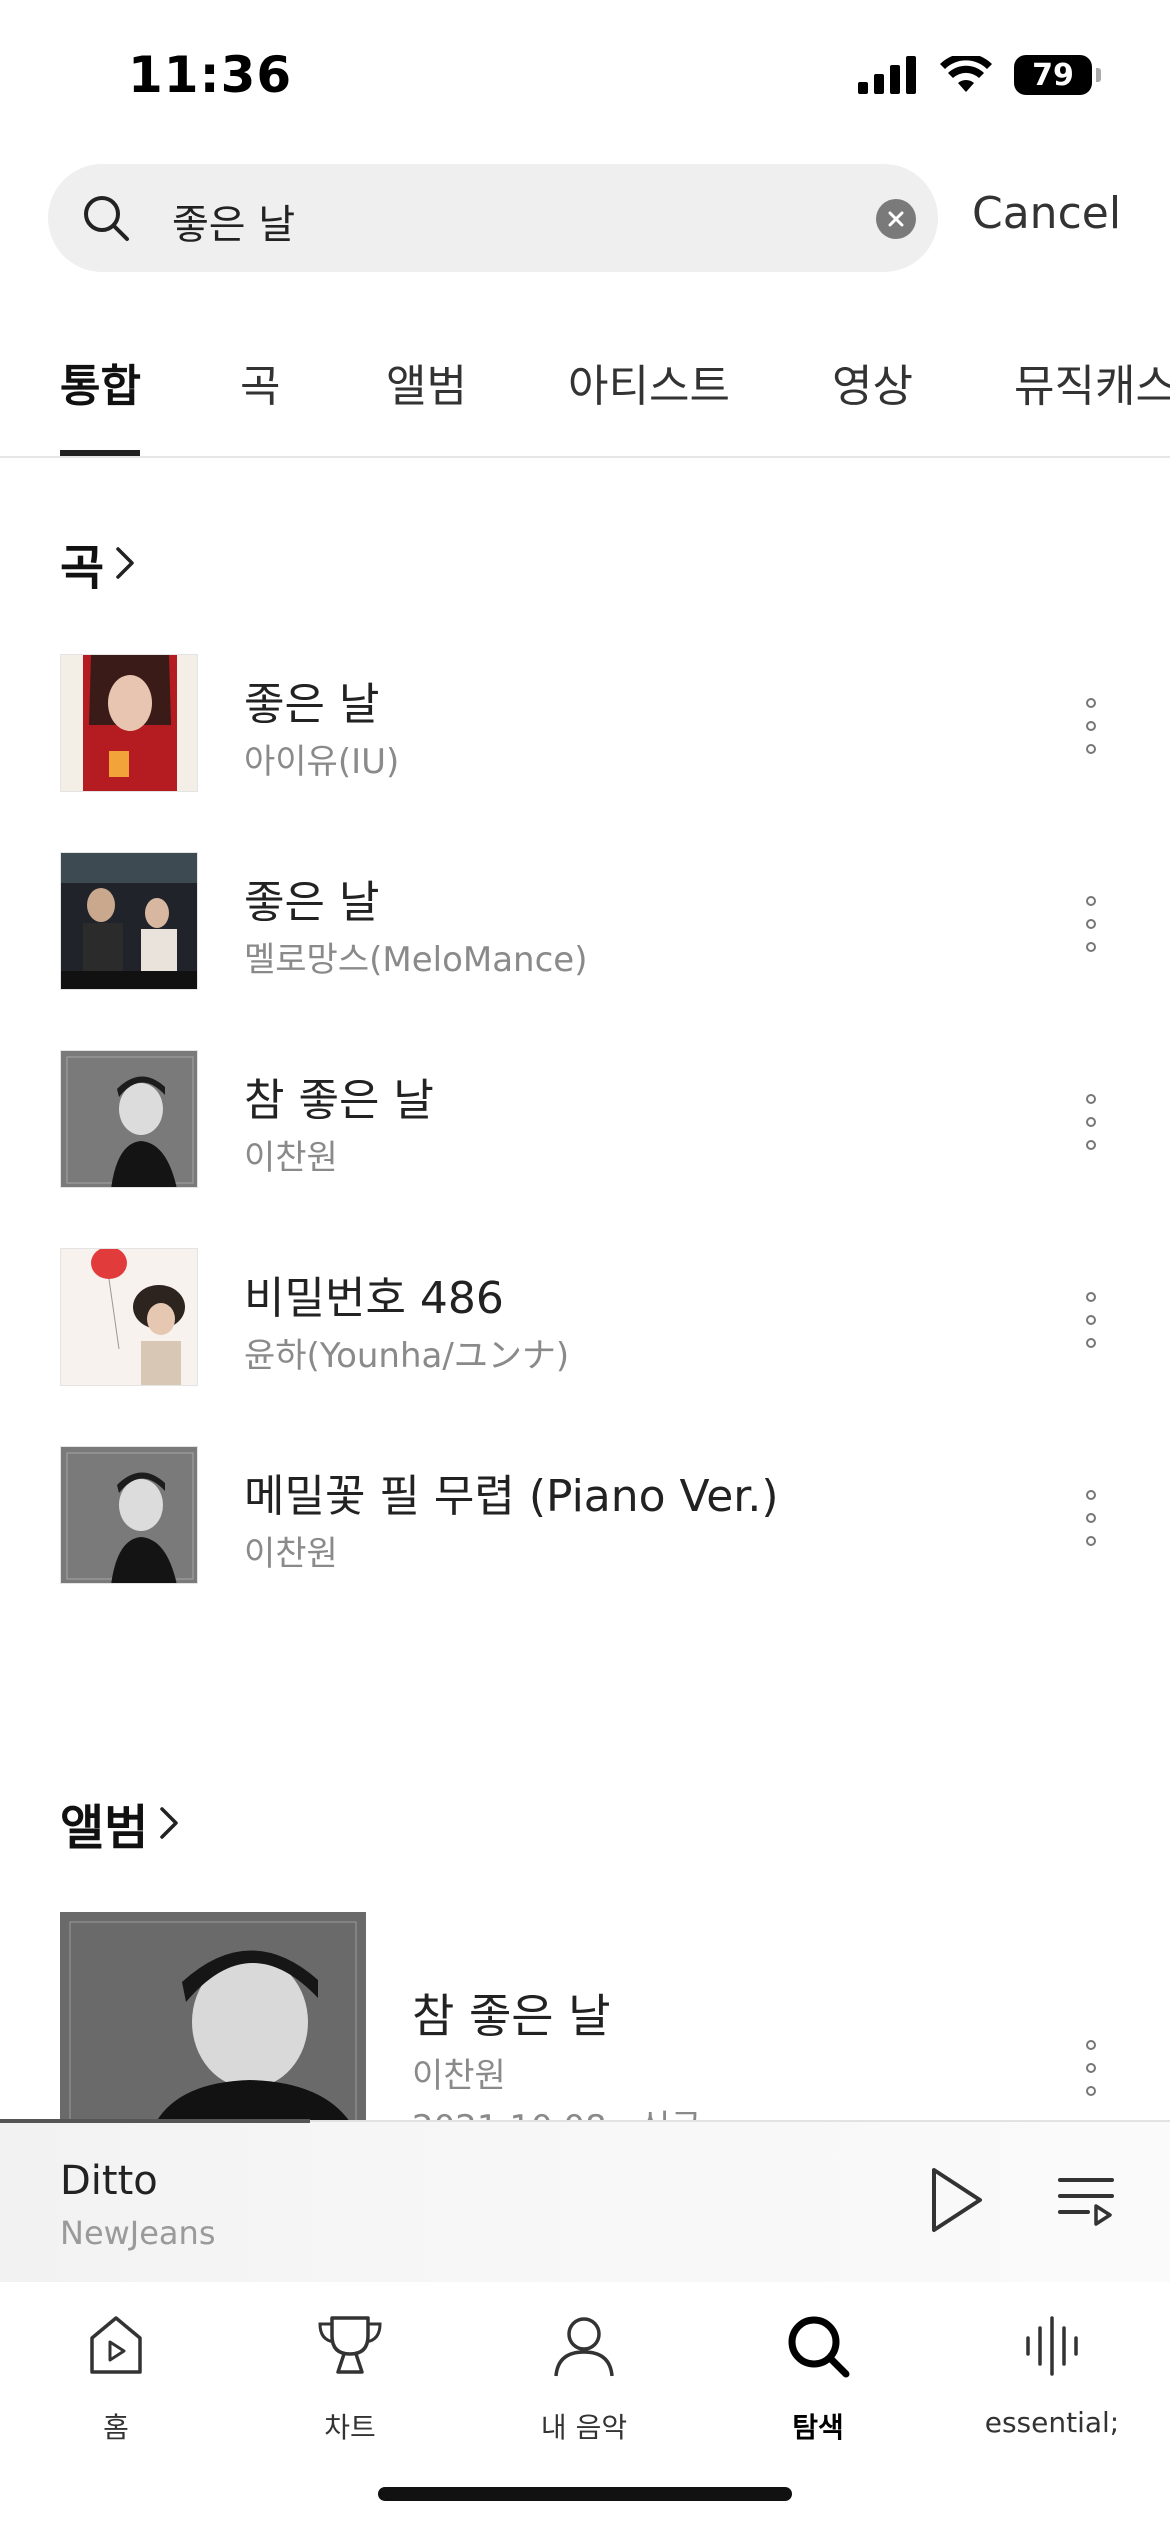 The height and width of the screenshot is (2532, 1170). I want to click on nav-home: 홈, so click(116, 2376).